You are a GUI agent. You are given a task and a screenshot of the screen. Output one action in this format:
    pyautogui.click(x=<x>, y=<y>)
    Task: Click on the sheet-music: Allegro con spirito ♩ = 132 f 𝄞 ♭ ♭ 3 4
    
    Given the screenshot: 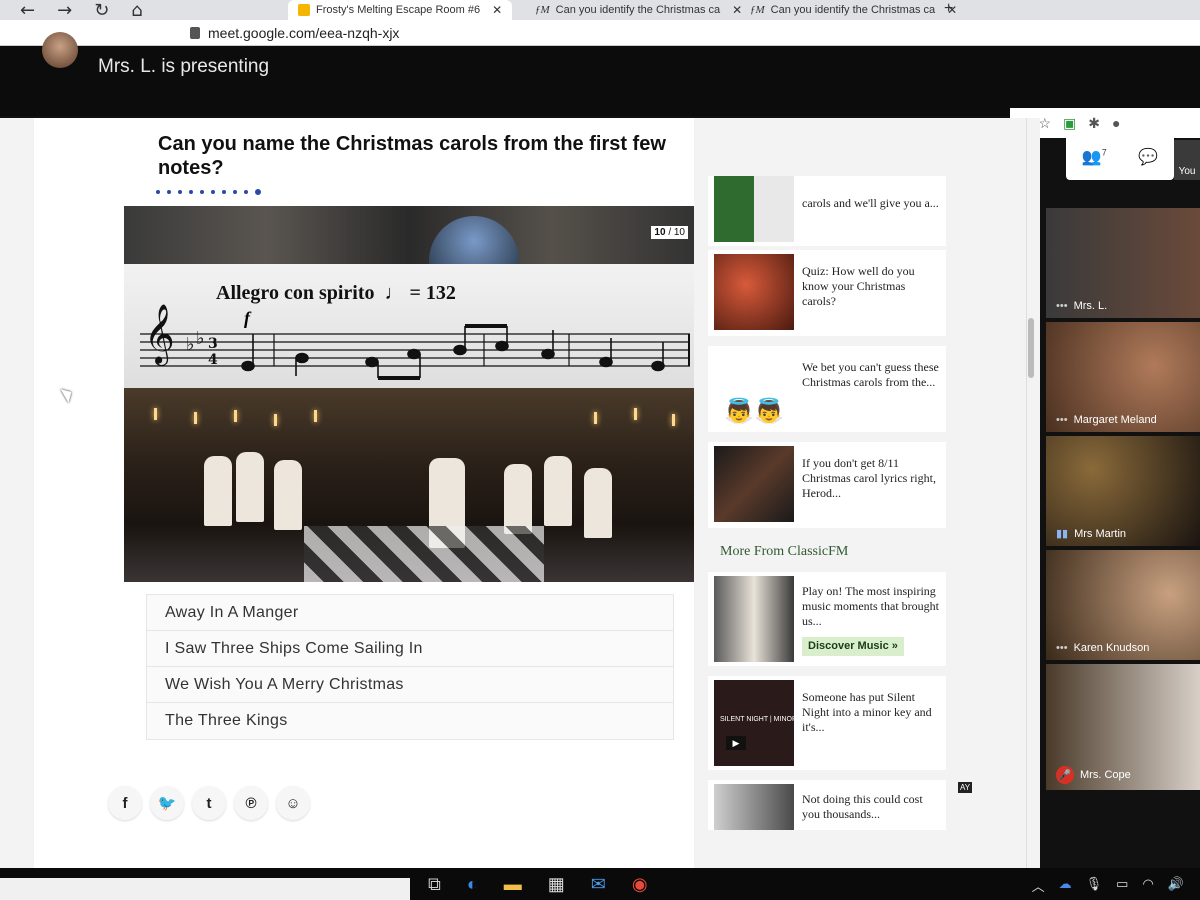 What is the action you would take?
    pyautogui.click(x=409, y=326)
    